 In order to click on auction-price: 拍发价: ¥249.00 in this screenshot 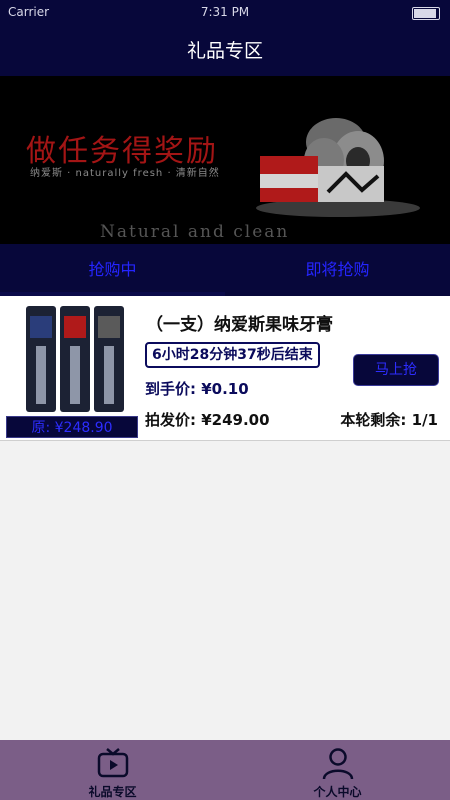, I will do `click(207, 420)`.